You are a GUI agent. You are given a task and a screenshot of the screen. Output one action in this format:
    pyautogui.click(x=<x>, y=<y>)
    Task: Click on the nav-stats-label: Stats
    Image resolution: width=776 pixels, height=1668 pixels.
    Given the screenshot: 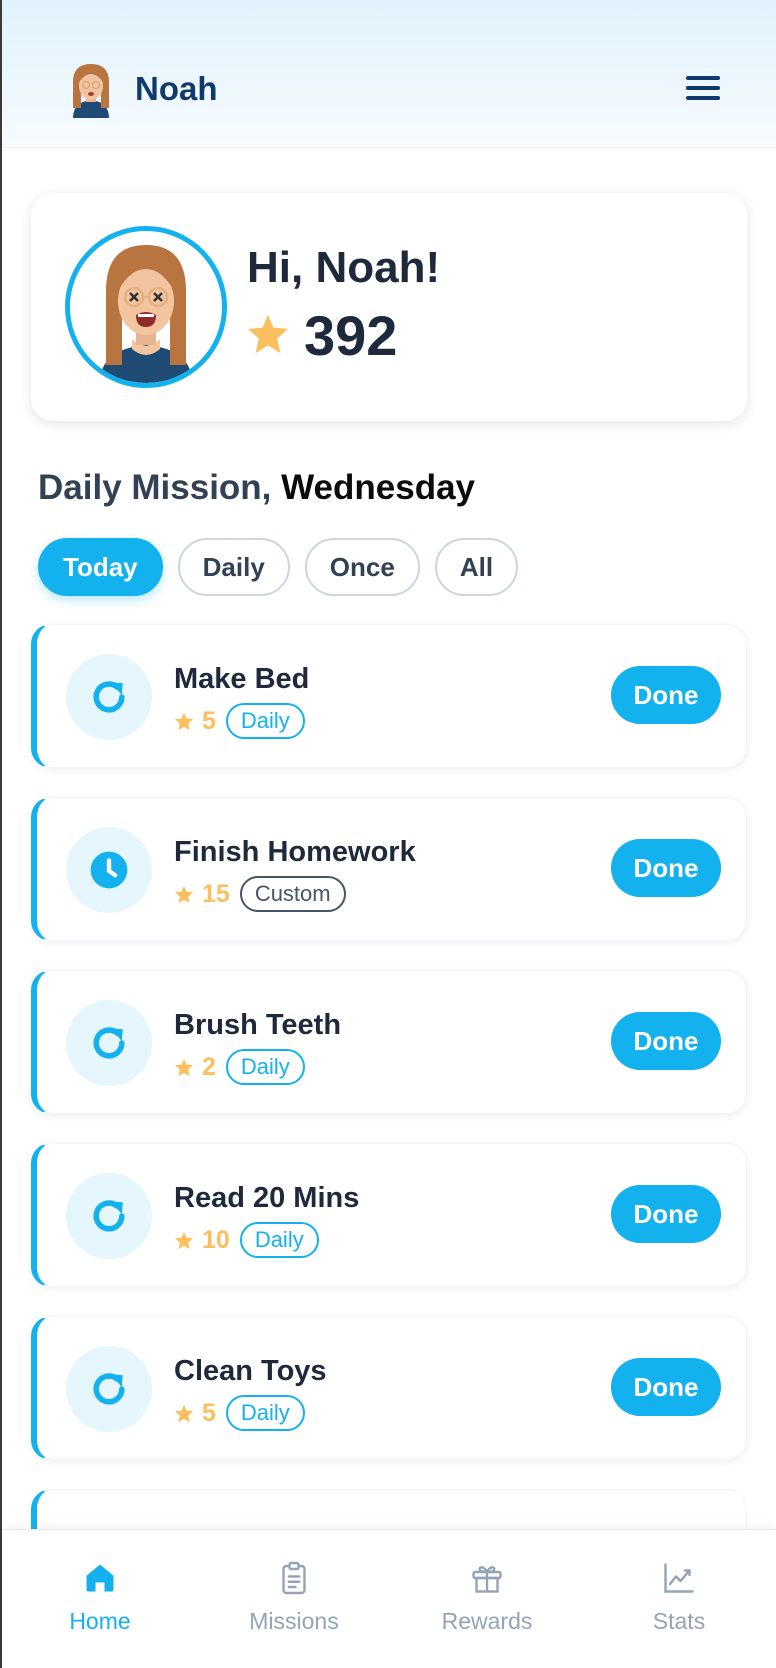 What is the action you would take?
    pyautogui.click(x=679, y=1621)
    